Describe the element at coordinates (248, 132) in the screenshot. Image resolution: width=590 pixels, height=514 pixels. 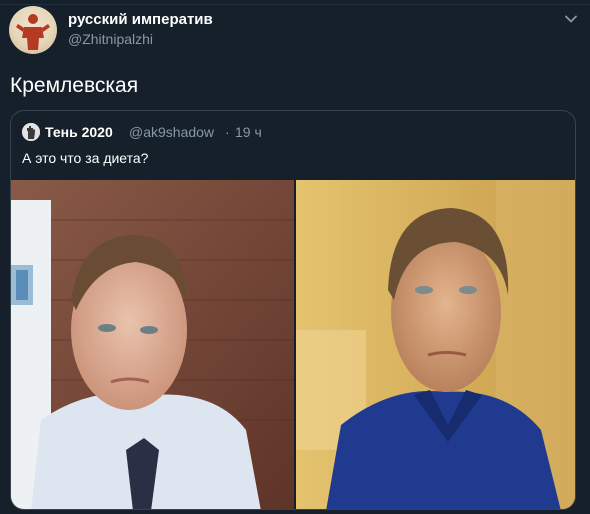
I see `quote-timestamp: 19 ч` at that location.